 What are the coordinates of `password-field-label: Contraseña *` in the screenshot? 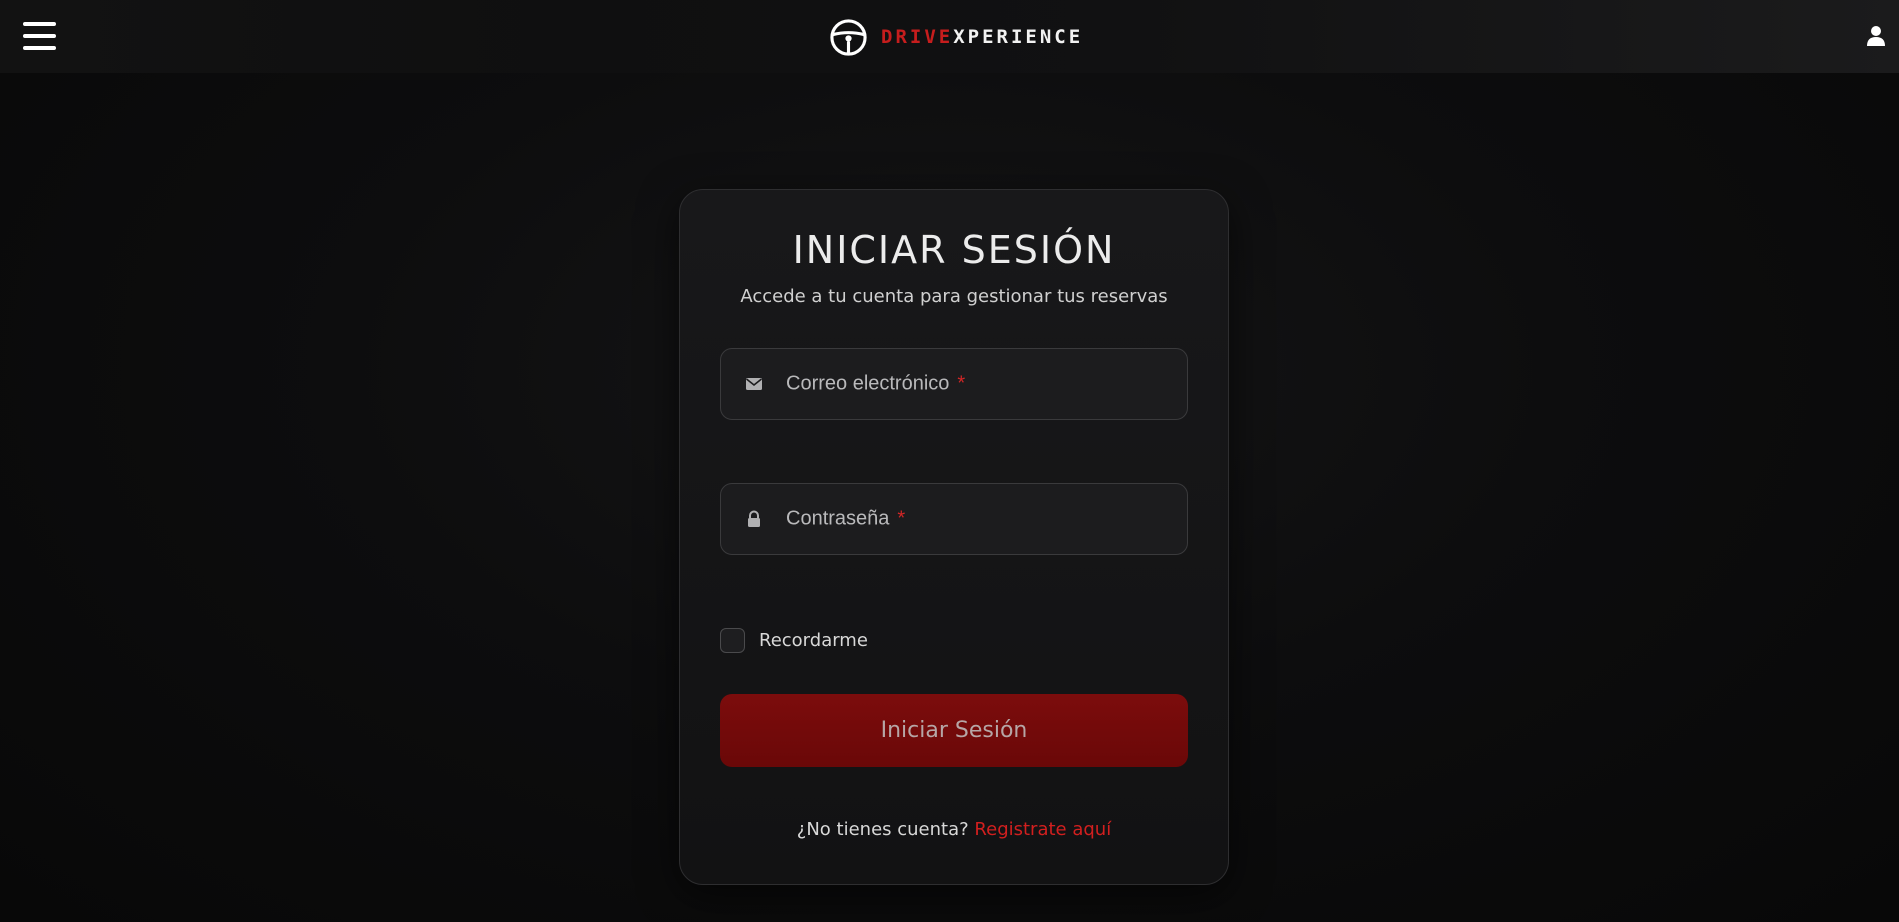 It's located at (845, 519).